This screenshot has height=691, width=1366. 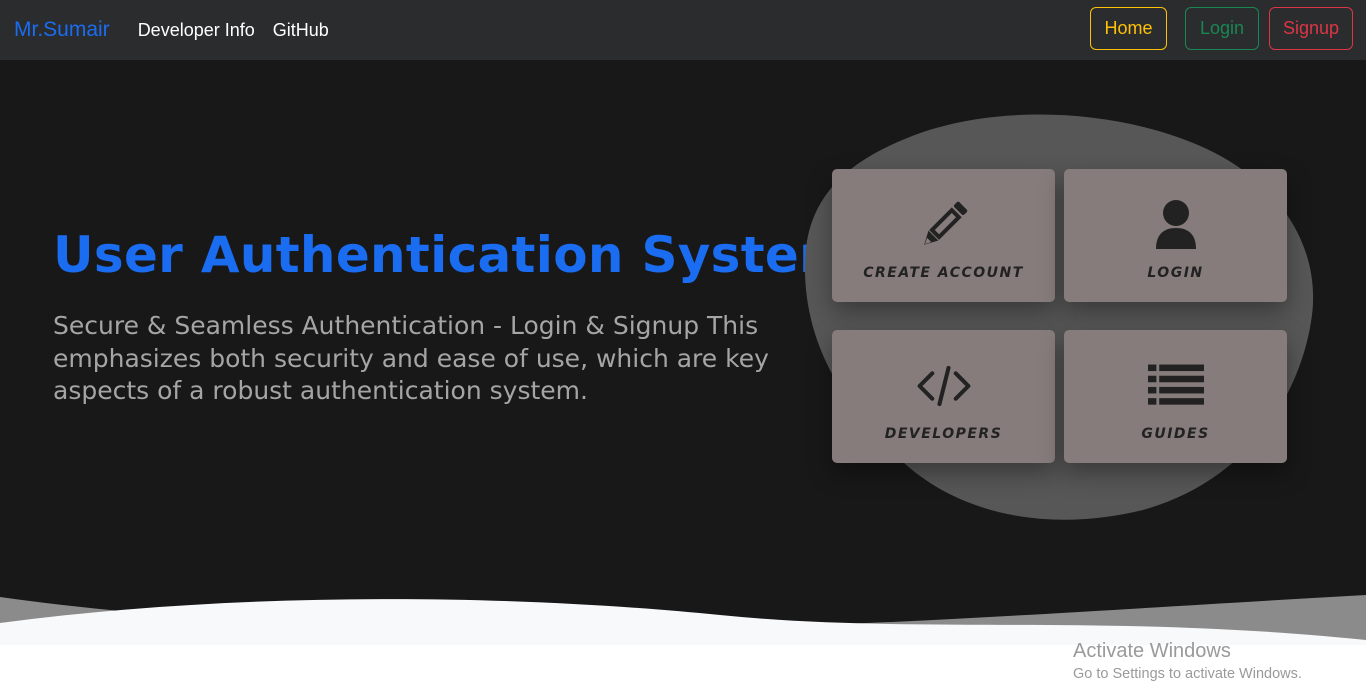 What do you see at coordinates (452, 255) in the screenshot?
I see `hero-title: User Authentication System` at bounding box center [452, 255].